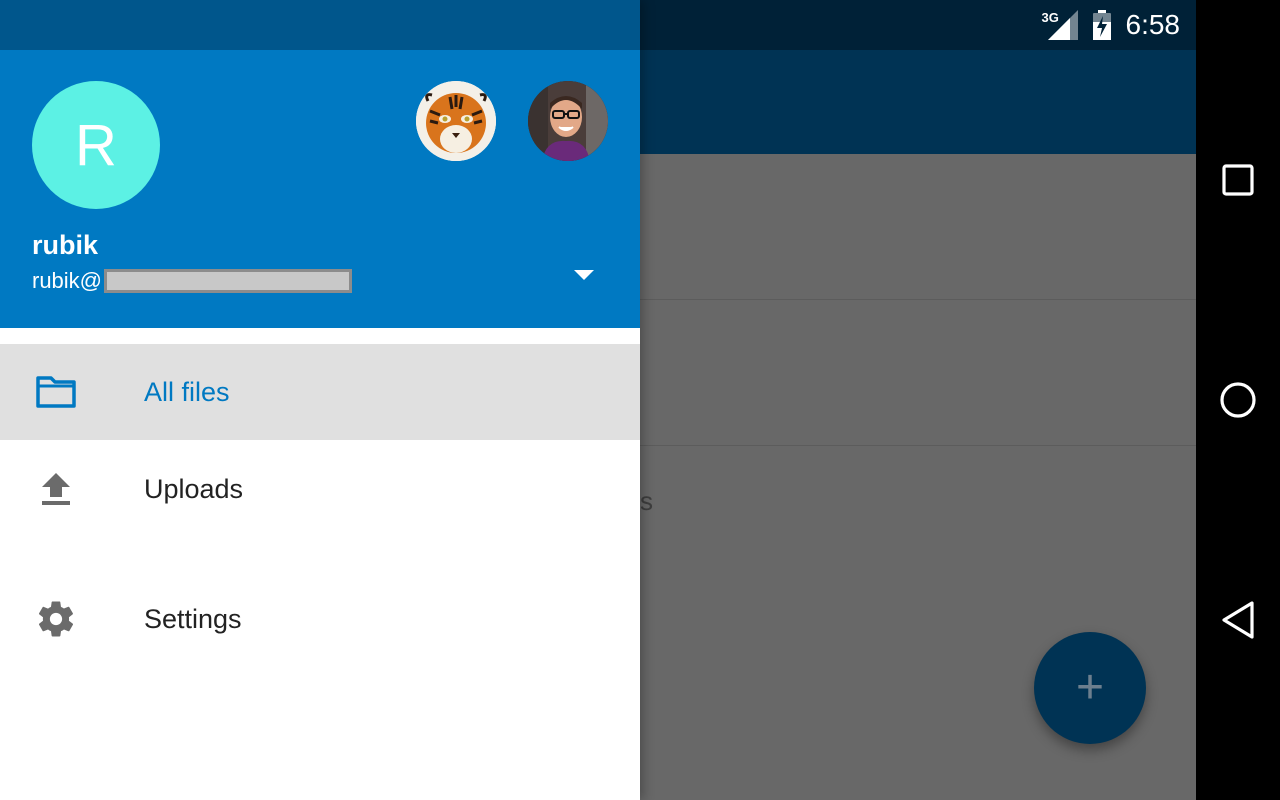 Image resolution: width=1280 pixels, height=800 pixels. What do you see at coordinates (194, 488) in the screenshot?
I see `drawer-item-label: Uploads` at bounding box center [194, 488].